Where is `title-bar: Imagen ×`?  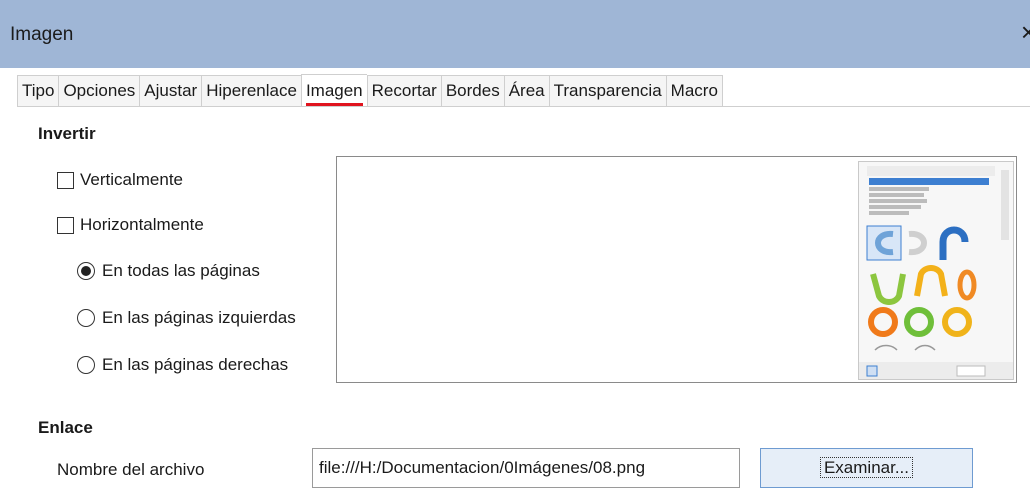
title-bar: Imagen × is located at coordinates (515, 34).